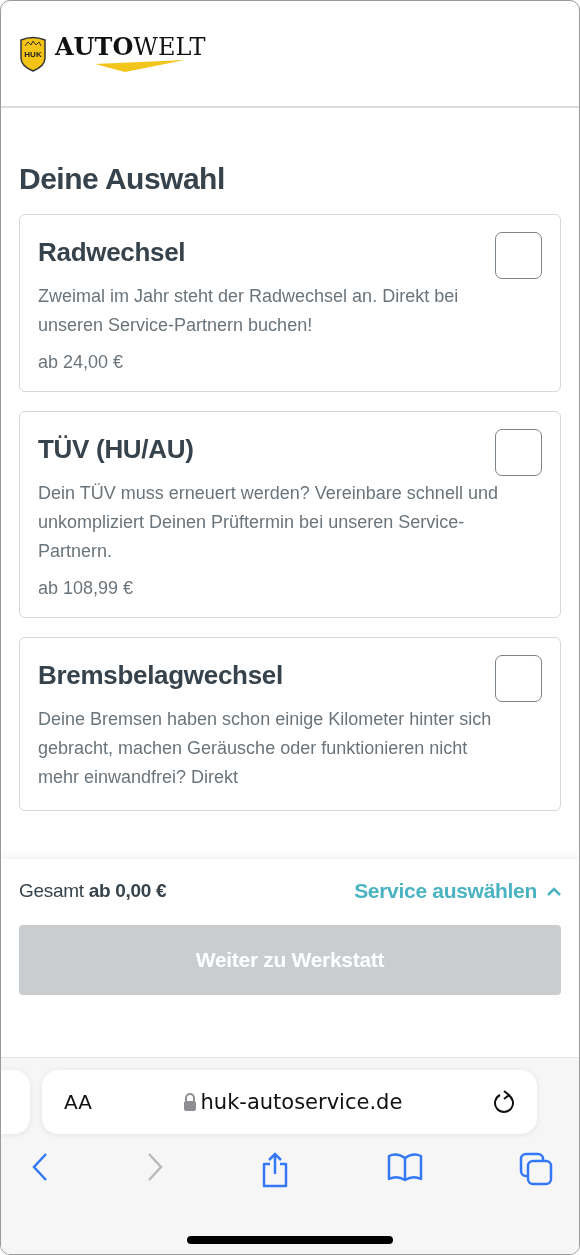  Describe the element at coordinates (265, 748) in the screenshot. I see `service-description: Deine Bremsen haben schon einige Kilometer hinter sich gebracht, machen Geräusche oder funktionieren nicht mehr einwandfrei? Direkt` at that location.